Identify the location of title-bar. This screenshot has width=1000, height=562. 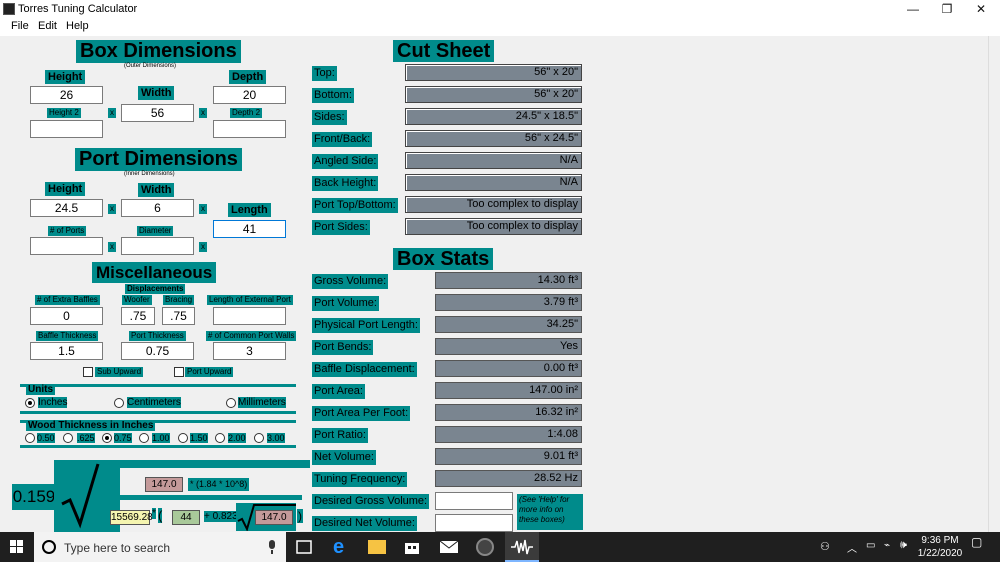
(500, 9).